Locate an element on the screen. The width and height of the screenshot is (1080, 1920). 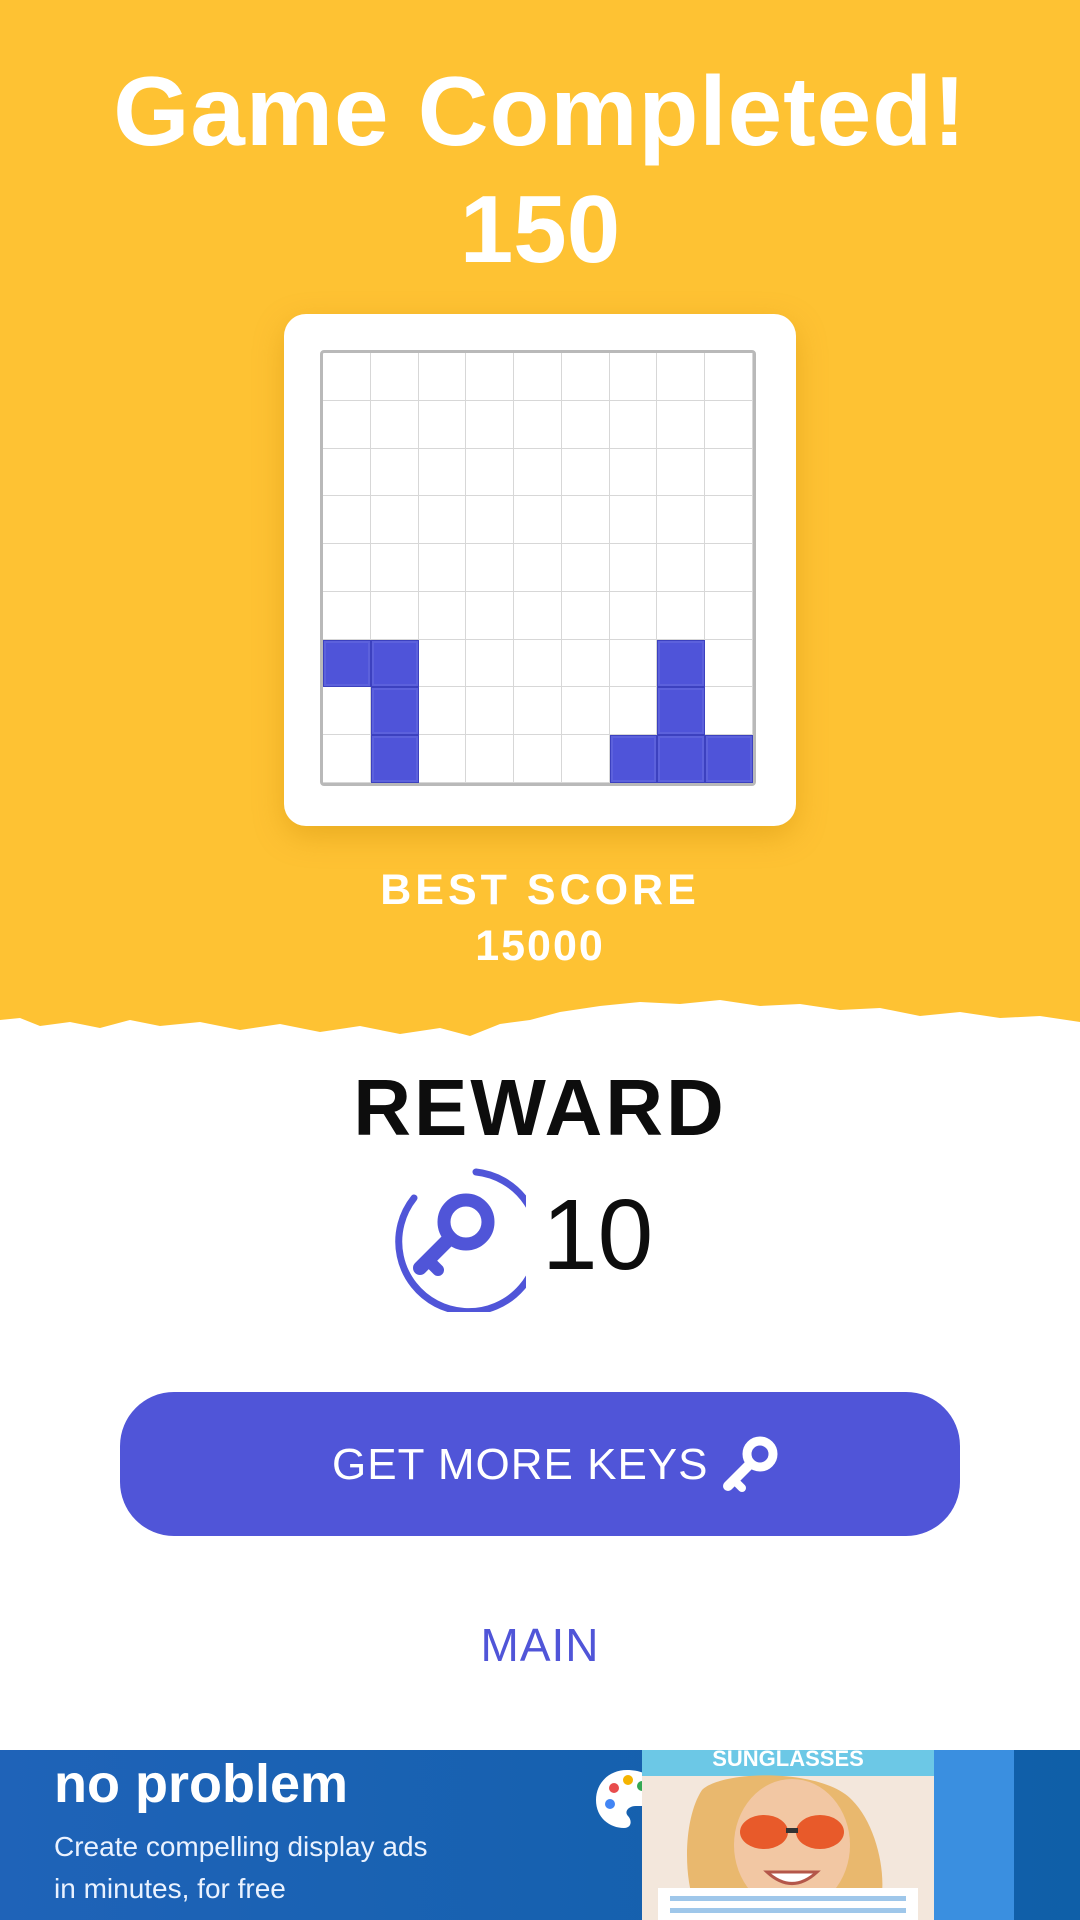
final-score: 150 is located at coordinates (540, 229).